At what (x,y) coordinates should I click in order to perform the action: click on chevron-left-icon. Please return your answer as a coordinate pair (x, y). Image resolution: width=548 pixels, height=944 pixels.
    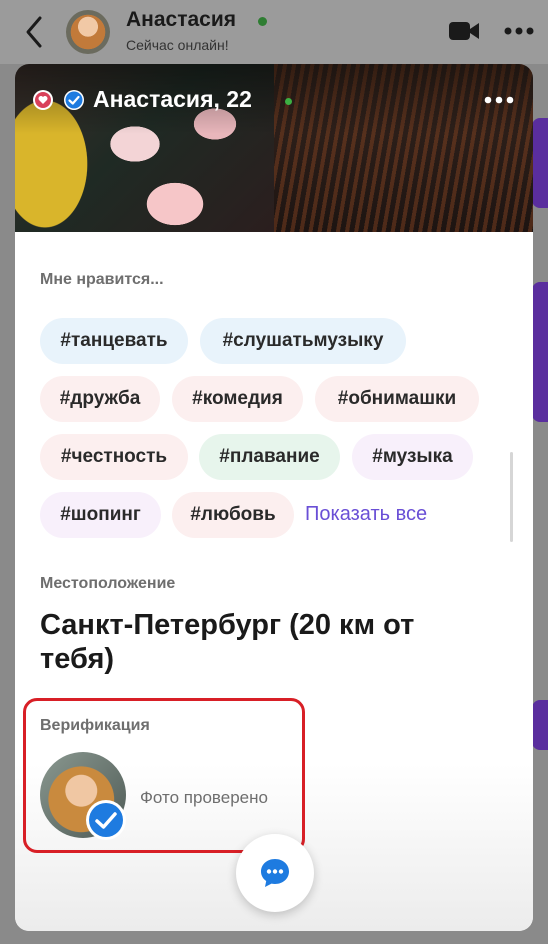
    Looking at the image, I should click on (34, 32).